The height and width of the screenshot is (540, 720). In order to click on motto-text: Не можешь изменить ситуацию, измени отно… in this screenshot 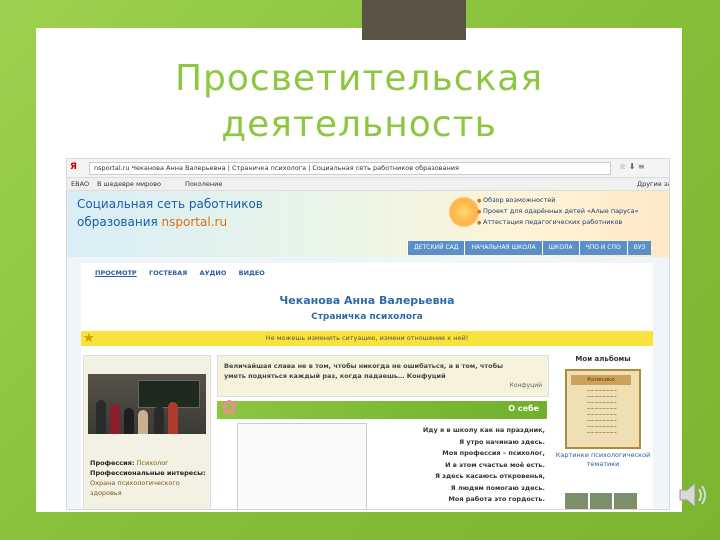, I will do `click(367, 338)`.